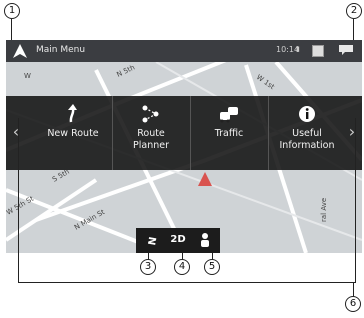 This screenshot has height=318, width=364. What do you see at coordinates (298, 49) in the screenshot?
I see `signal-icon: ▮` at bounding box center [298, 49].